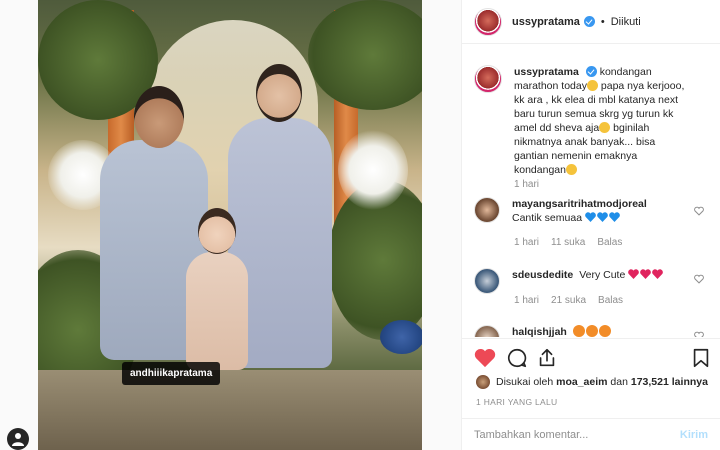 The image size is (720, 450). What do you see at coordinates (365, 55) in the screenshot?
I see `photo-foliage` at bounding box center [365, 55].